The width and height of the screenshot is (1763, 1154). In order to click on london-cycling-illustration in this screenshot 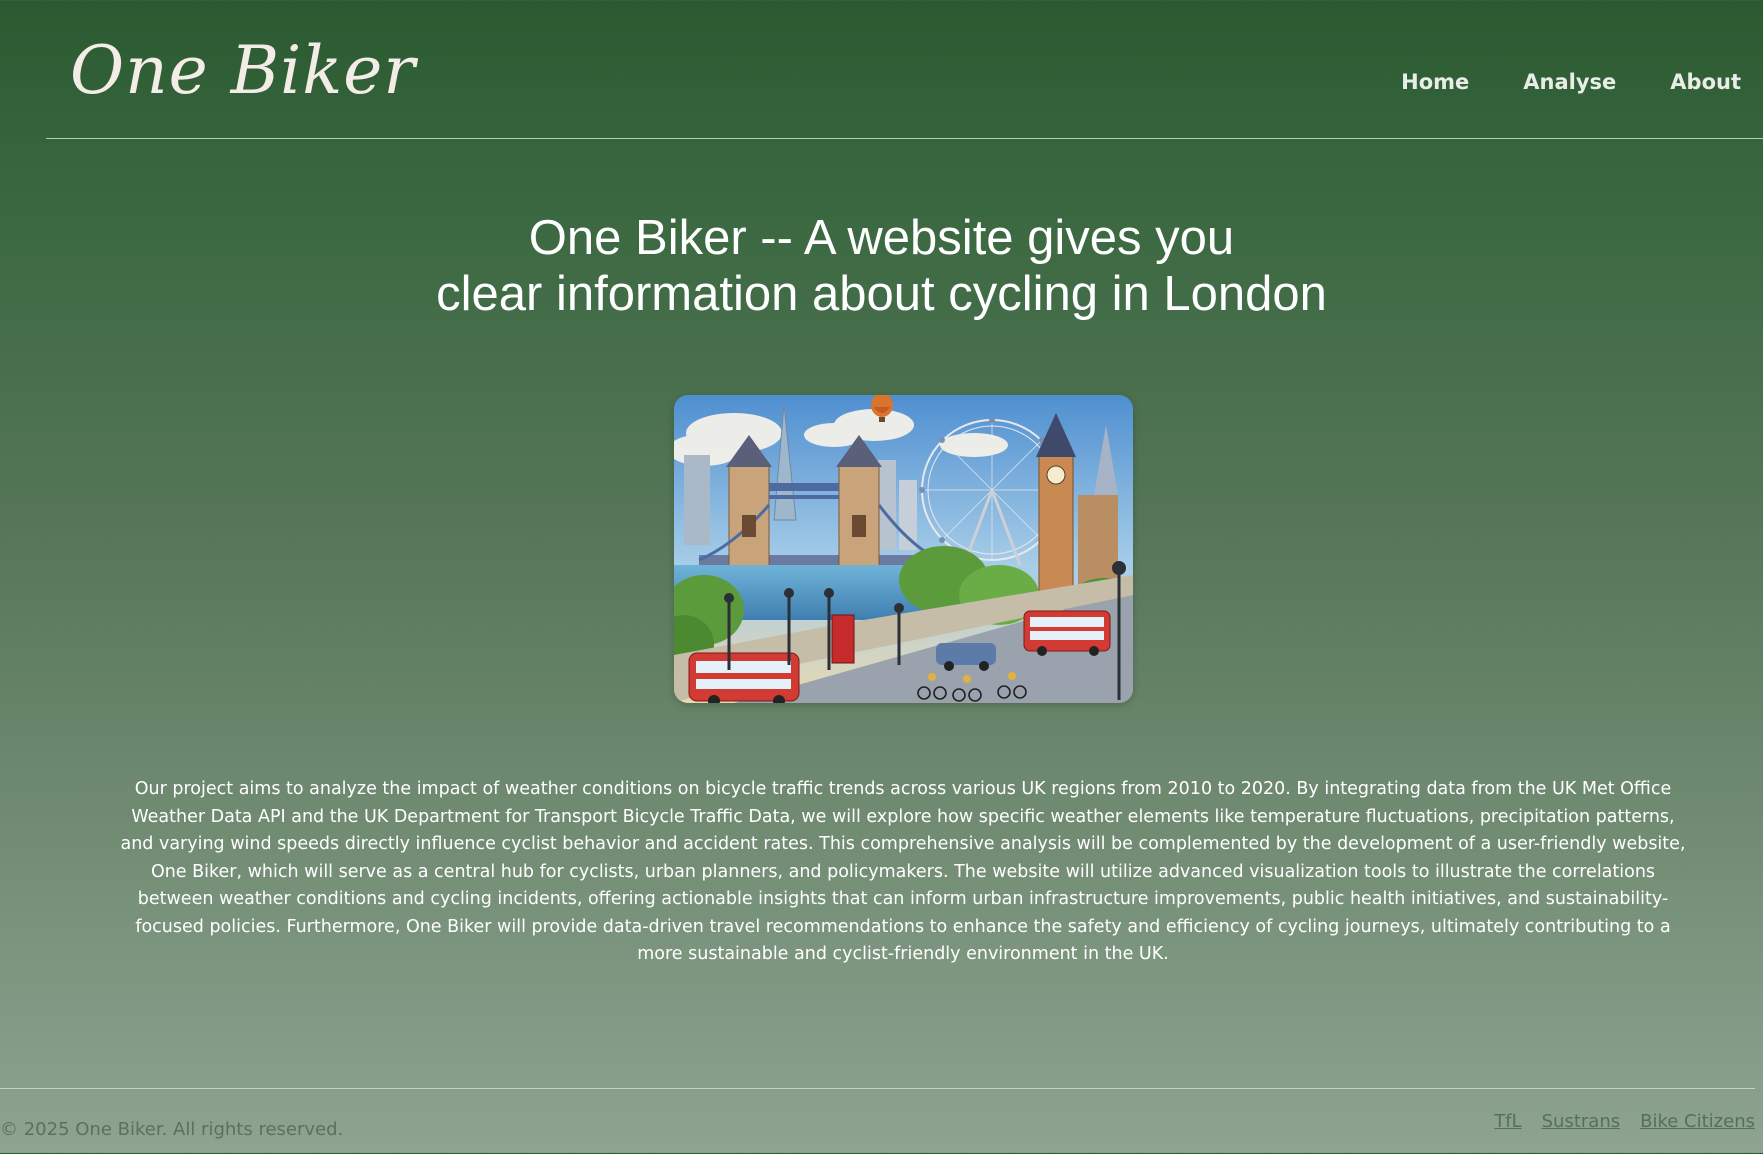, I will do `click(903, 549)`.